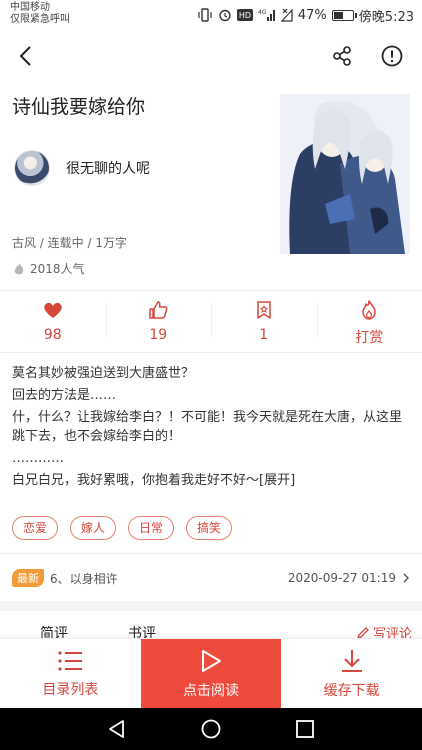  Describe the element at coordinates (225, 15) in the screenshot. I see `alarm-icon` at that location.